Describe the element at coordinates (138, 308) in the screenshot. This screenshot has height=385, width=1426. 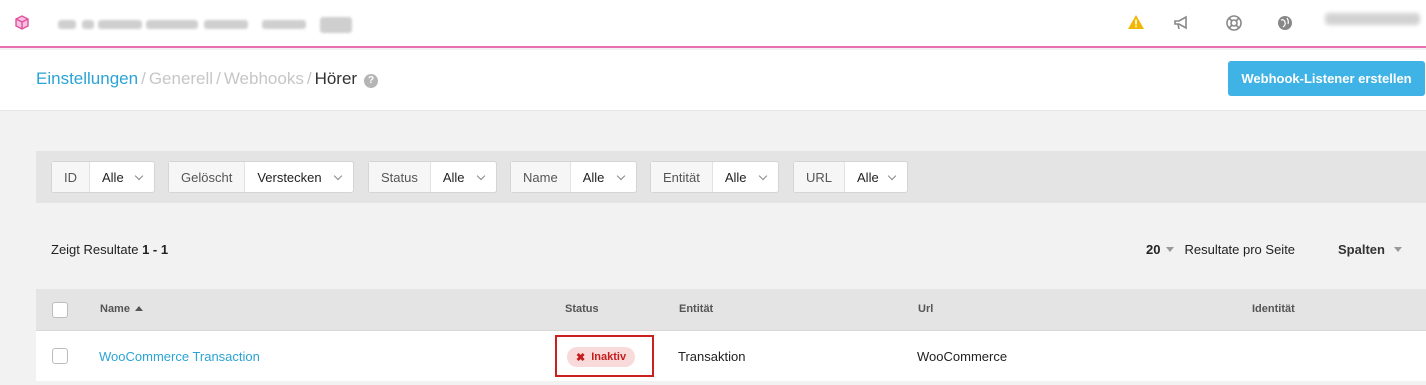
I see `sort-ascending-icon` at that location.